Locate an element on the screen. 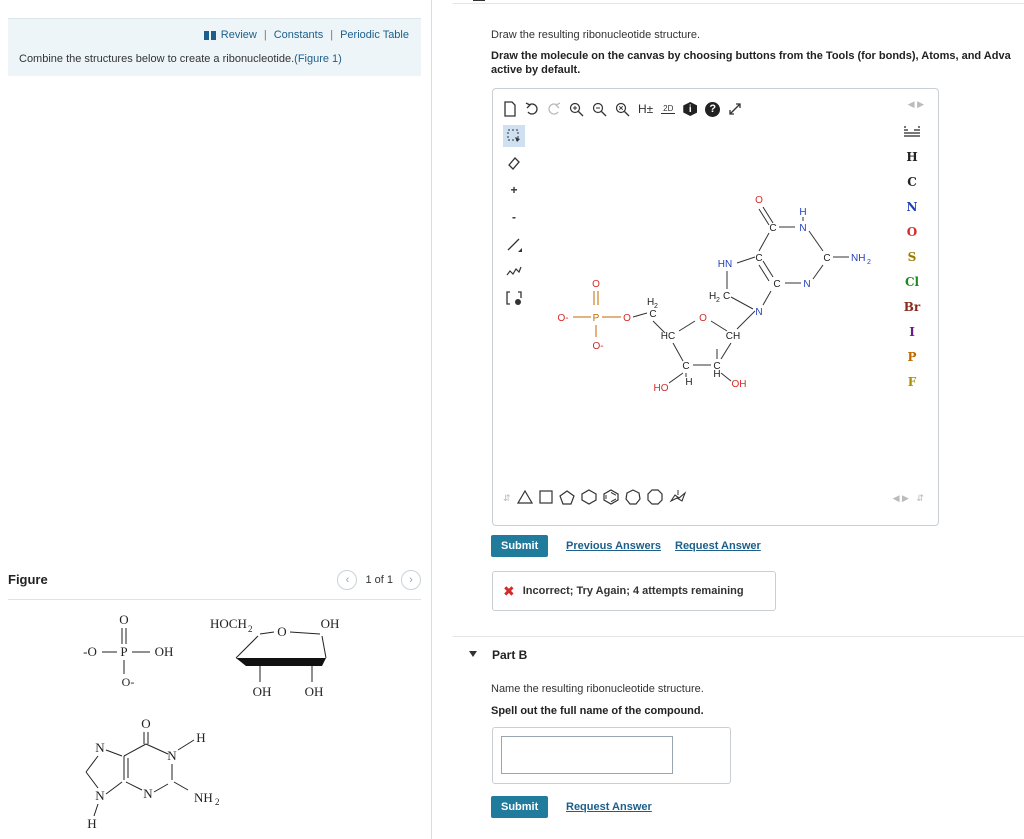  fullscreen-icon is located at coordinates (735, 109).